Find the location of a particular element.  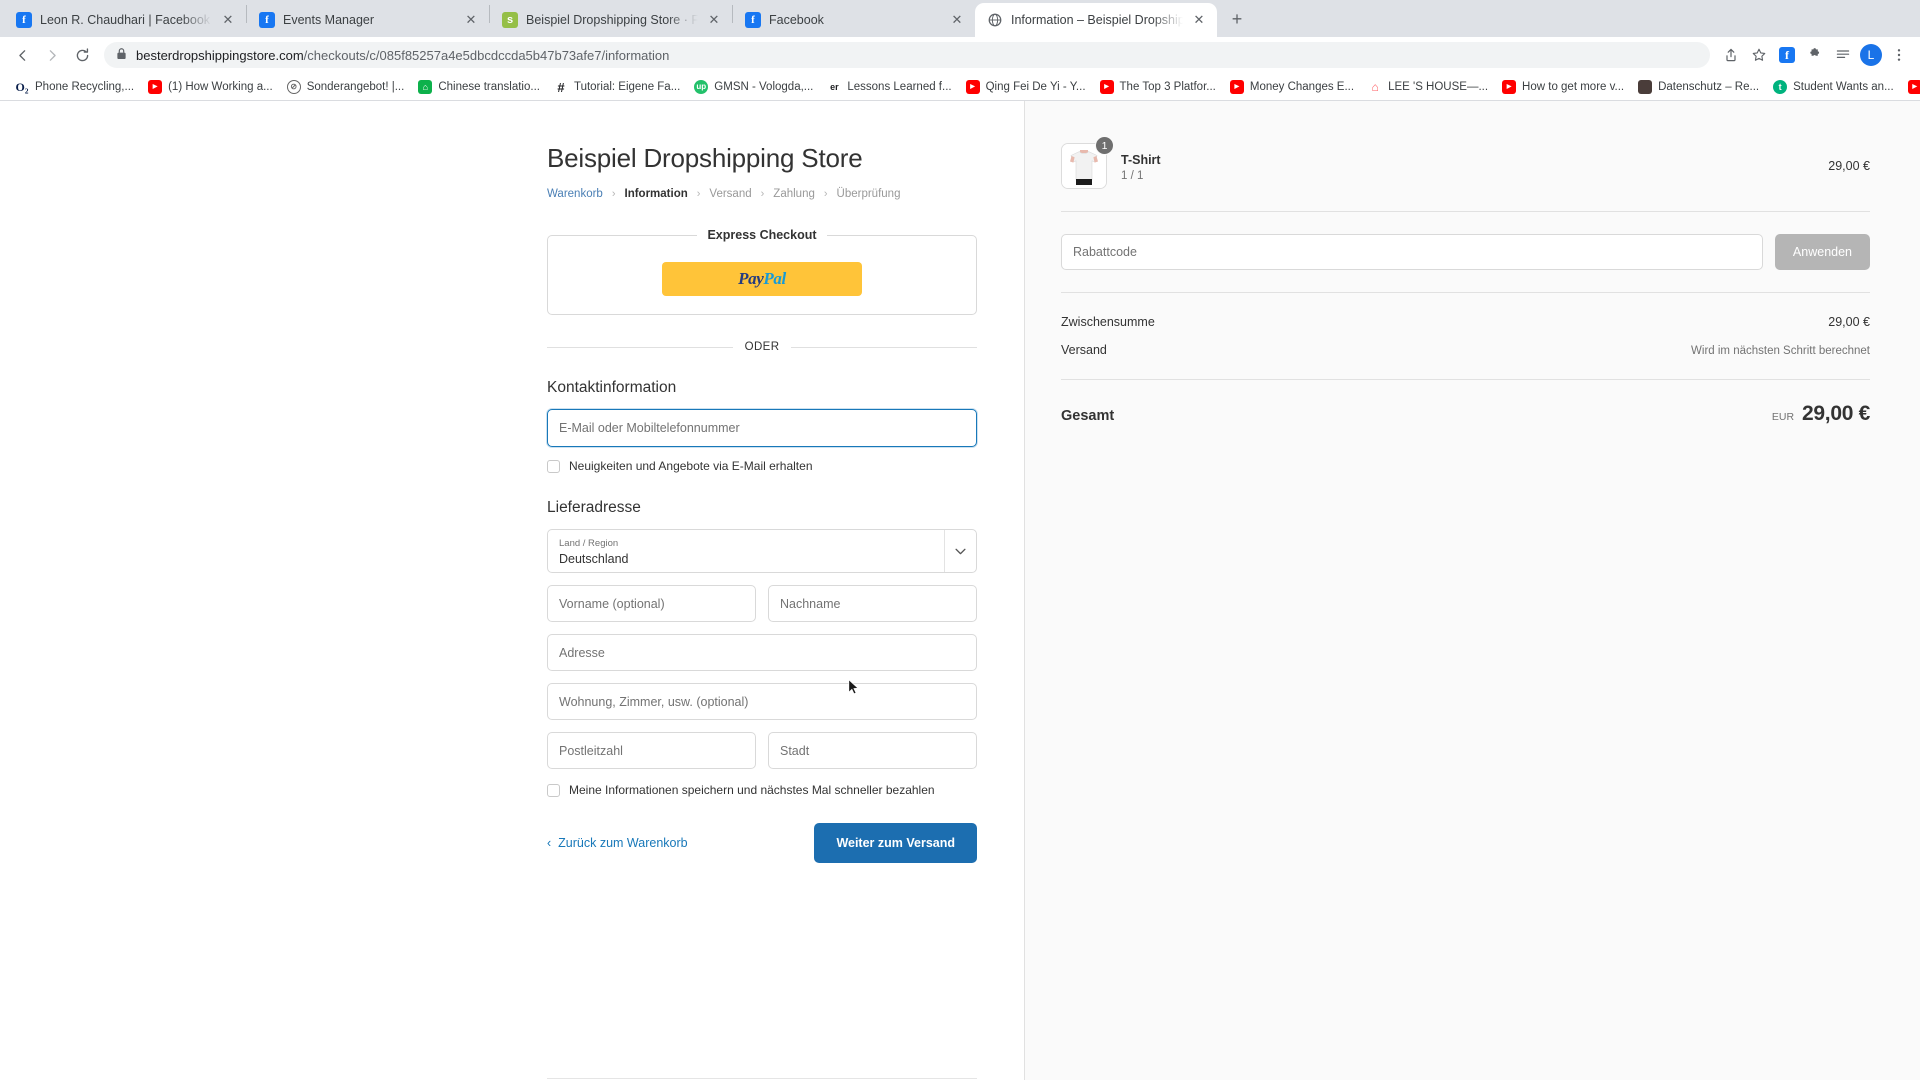

email-field: E-Mail oder Mobiltelefonnummer is located at coordinates (762, 428).